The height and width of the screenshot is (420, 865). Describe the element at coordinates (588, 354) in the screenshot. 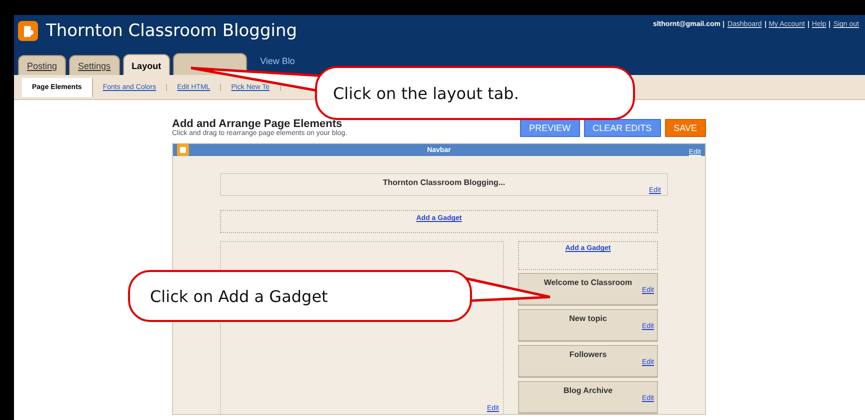

I see `widget-title: Followers` at that location.